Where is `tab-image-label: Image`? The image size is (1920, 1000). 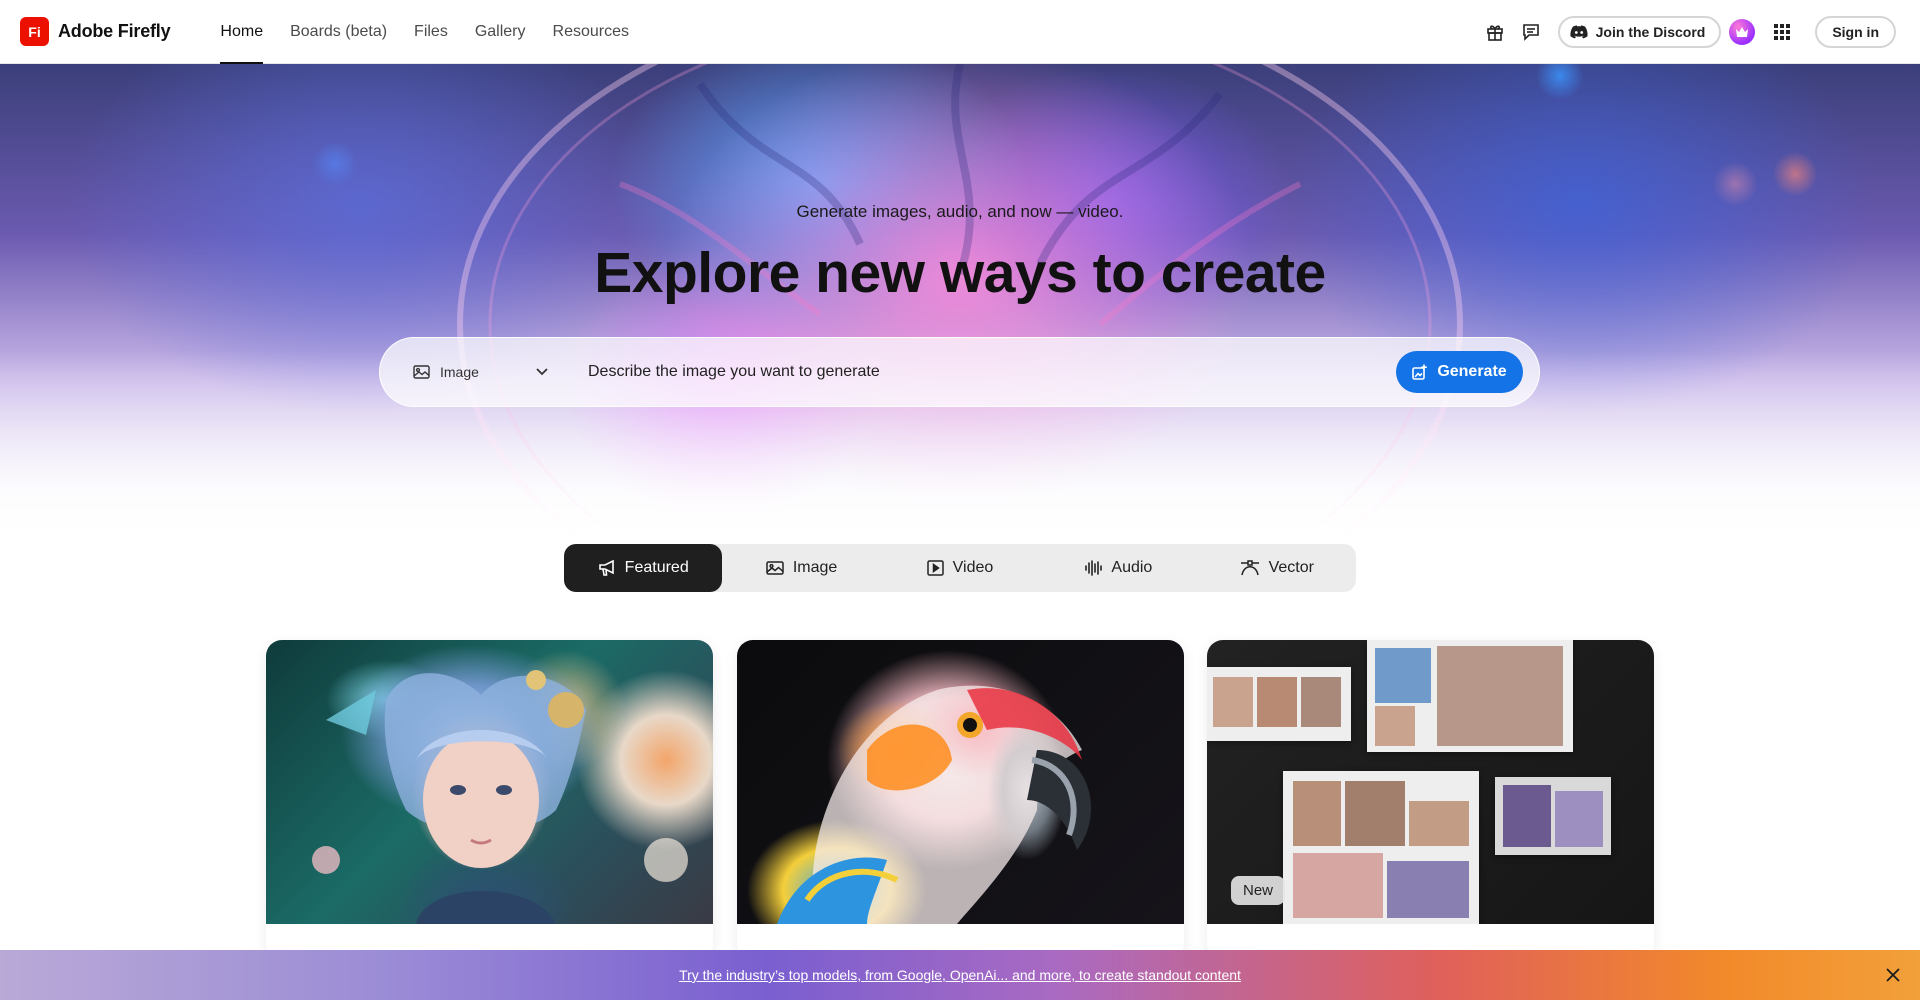 tab-image-label: Image is located at coordinates (815, 567).